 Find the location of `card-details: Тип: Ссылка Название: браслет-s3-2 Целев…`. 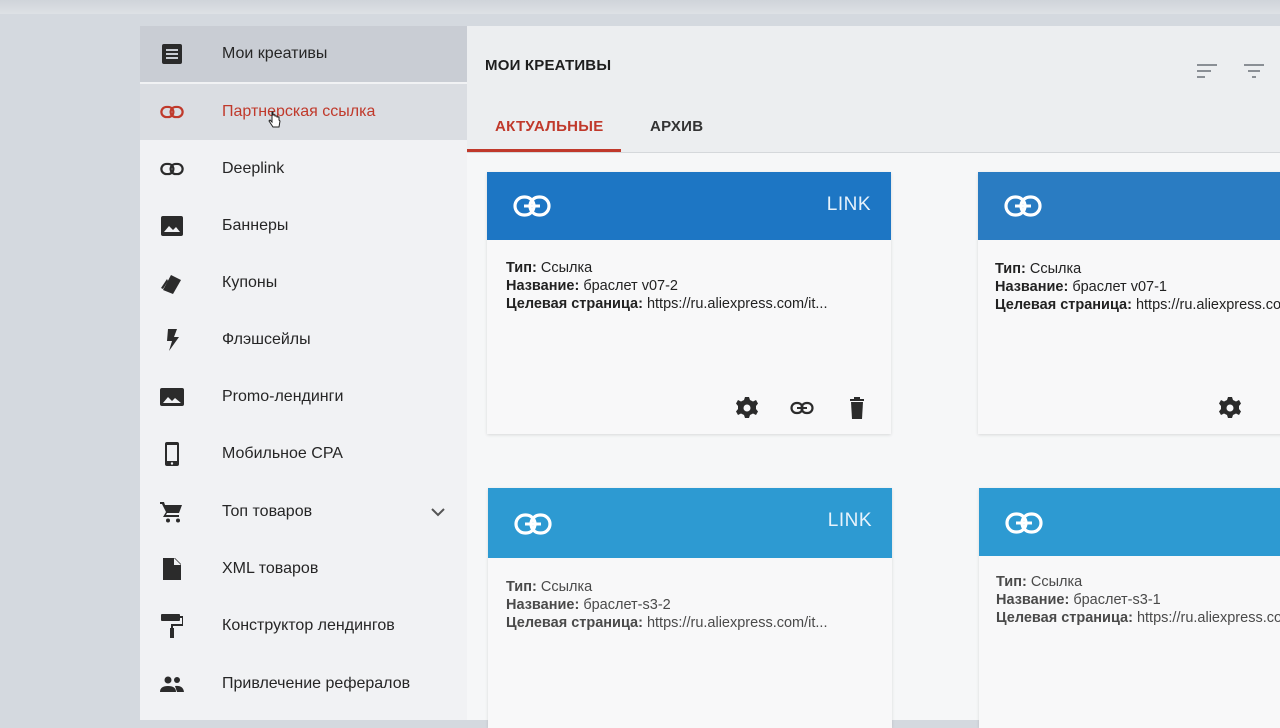

card-details: Тип: Ссылка Название: браслет-s3-2 Целев… is located at coordinates (666, 605).